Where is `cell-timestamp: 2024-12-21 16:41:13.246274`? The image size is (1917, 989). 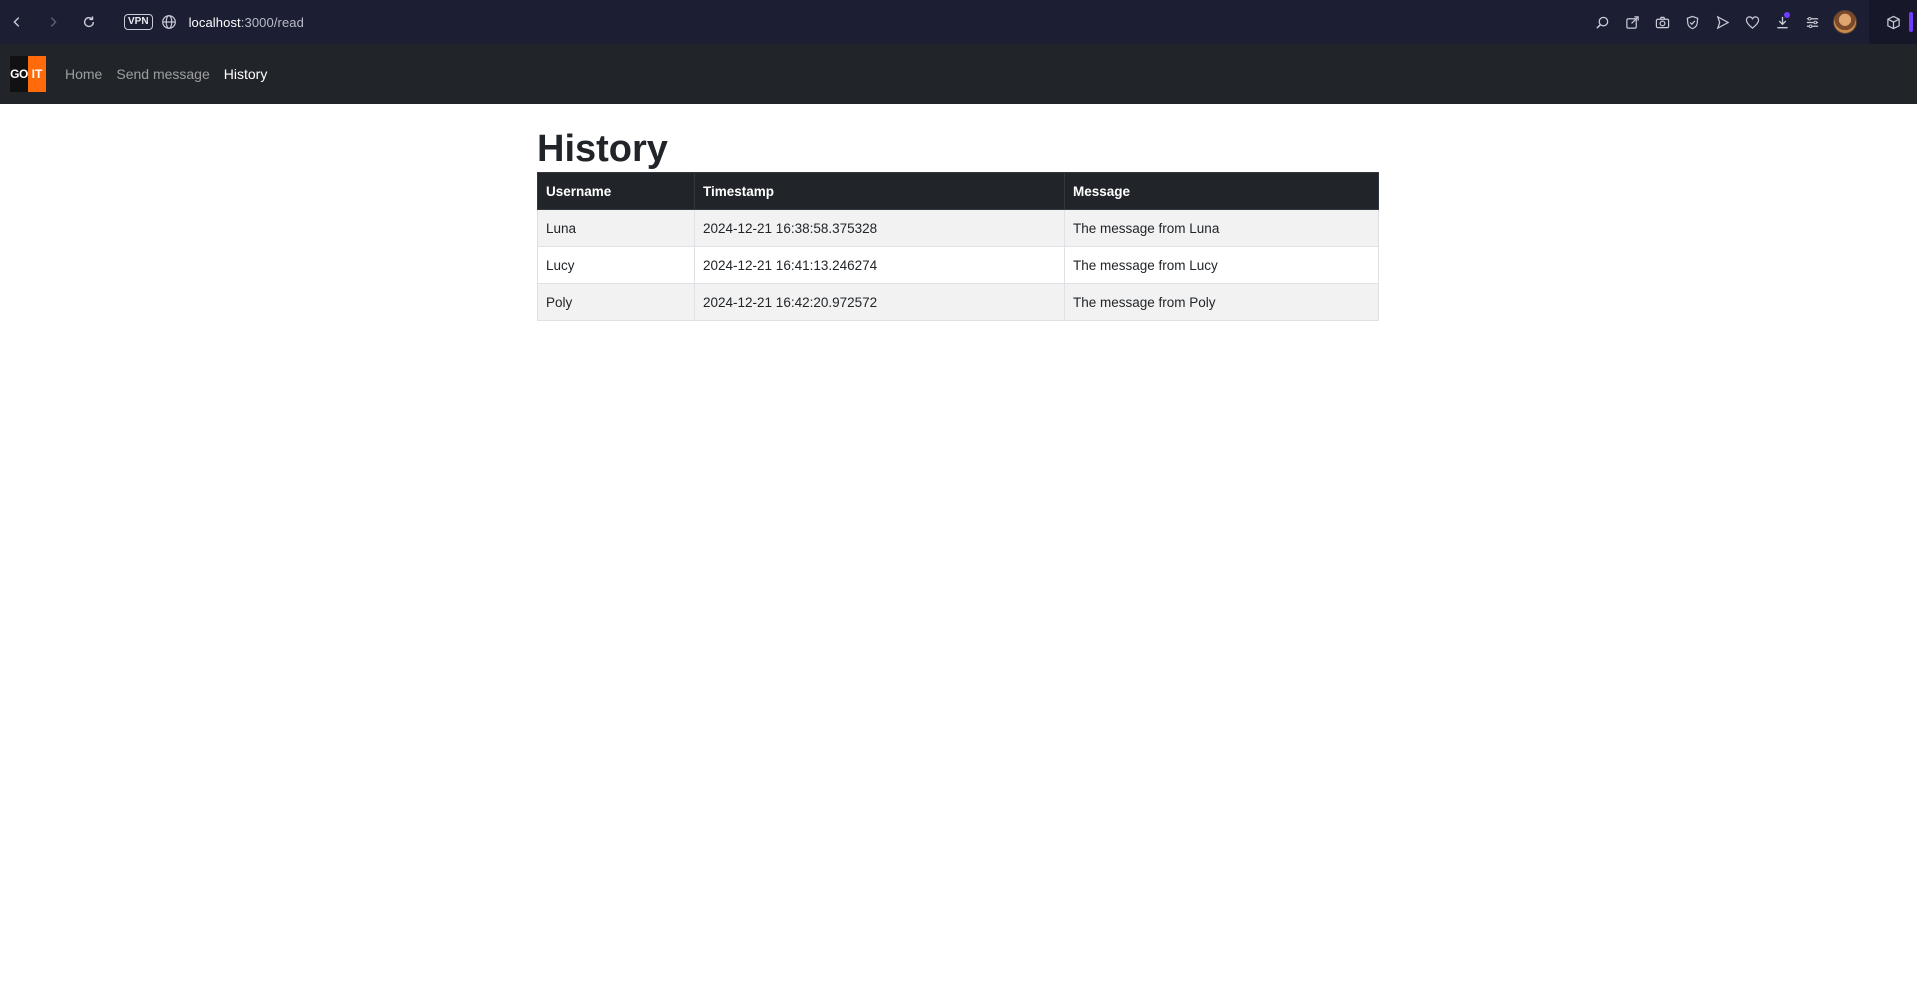 cell-timestamp: 2024-12-21 16:41:13.246274 is located at coordinates (879, 265).